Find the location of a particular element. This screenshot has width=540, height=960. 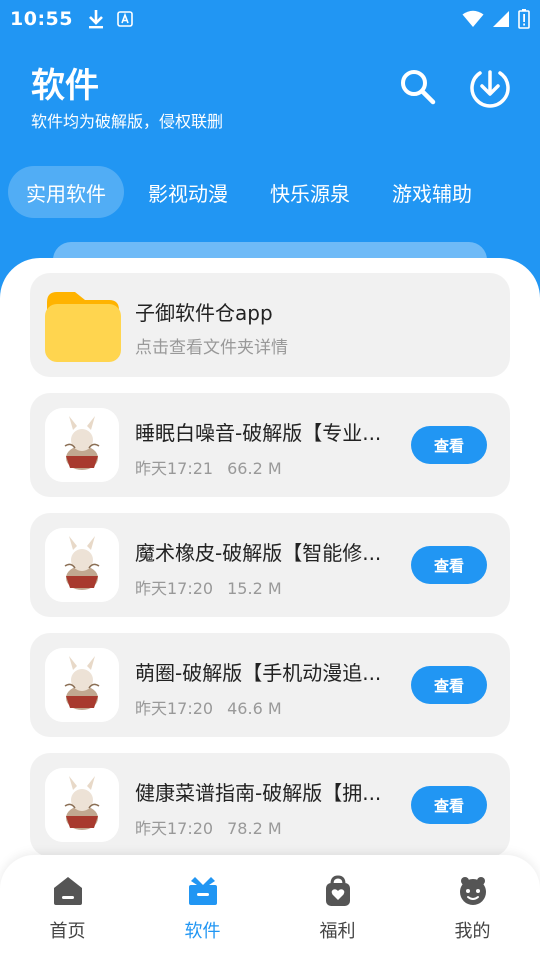

nav-home: 首页 is located at coordinates (67, 907).